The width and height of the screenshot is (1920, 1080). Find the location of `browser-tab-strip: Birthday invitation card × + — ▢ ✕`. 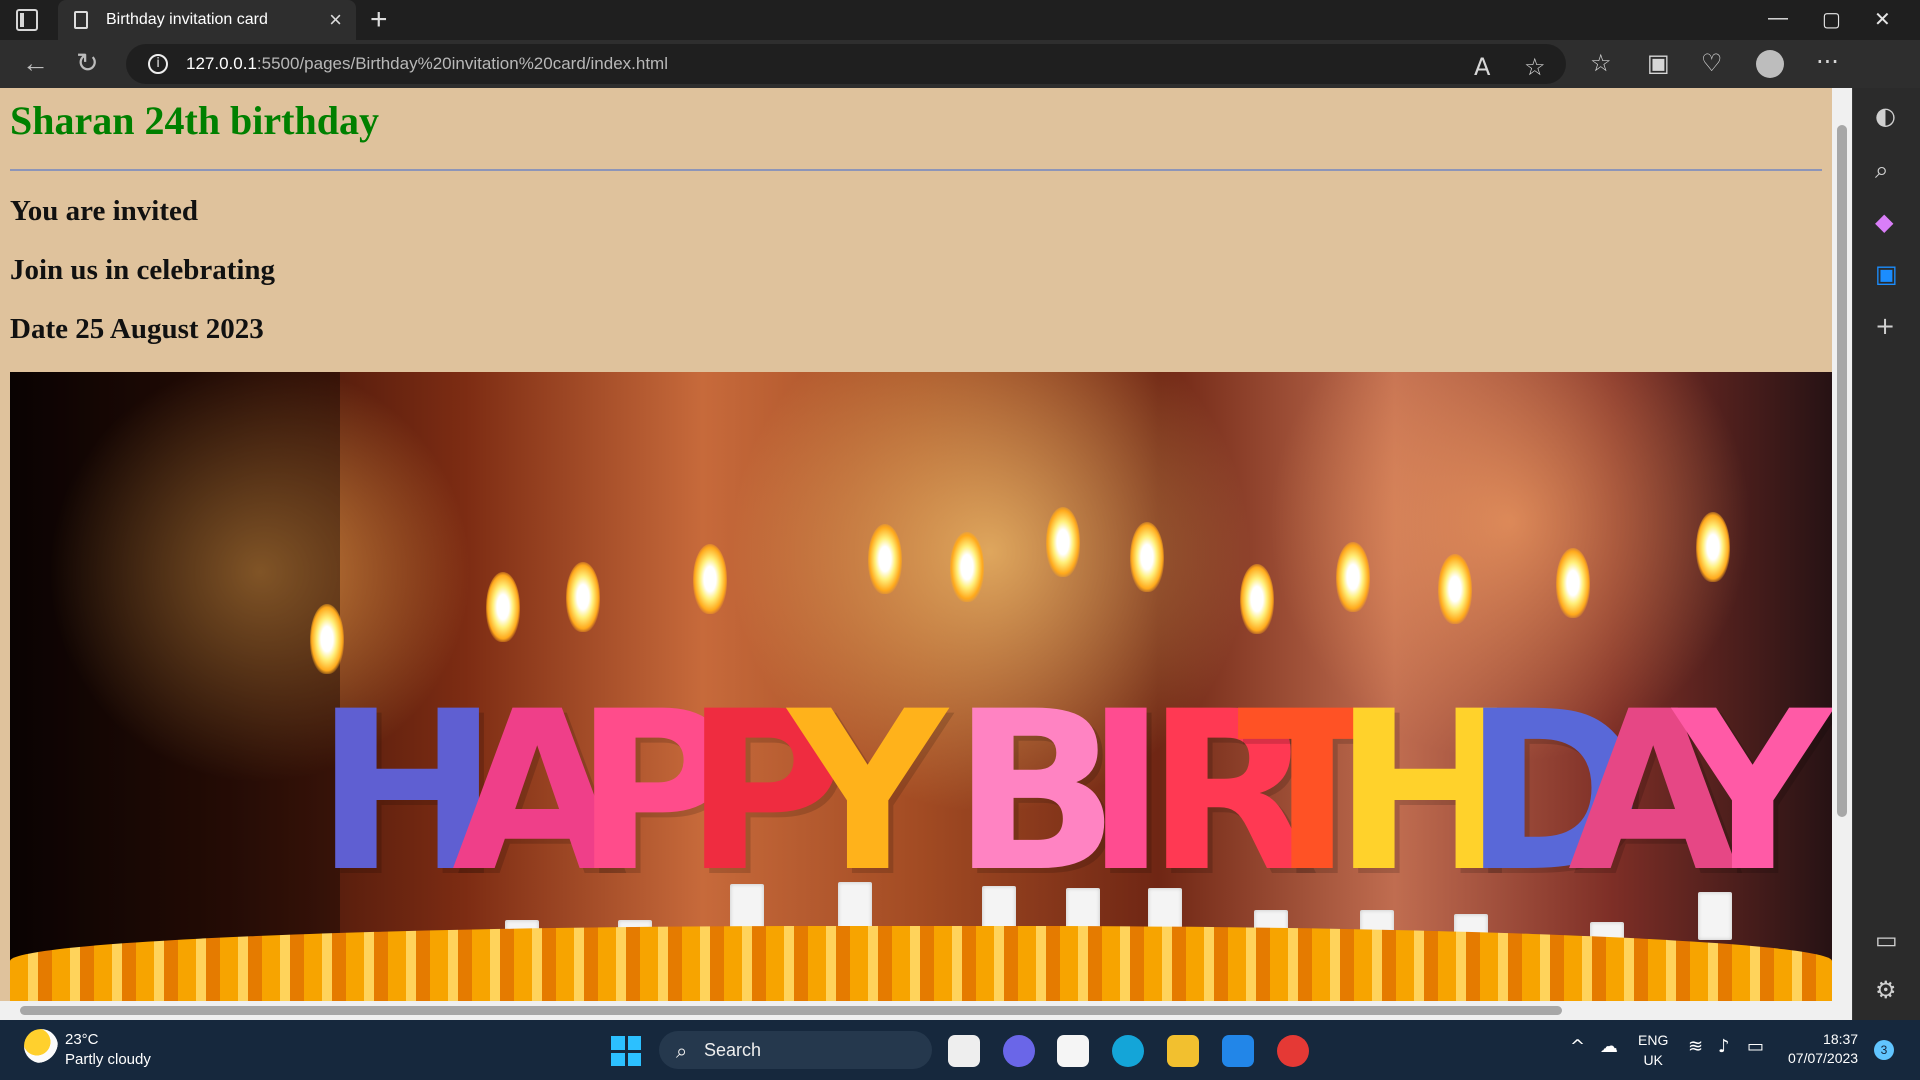

browser-tab-strip: Birthday invitation card × + — ▢ ✕ is located at coordinates (960, 20).